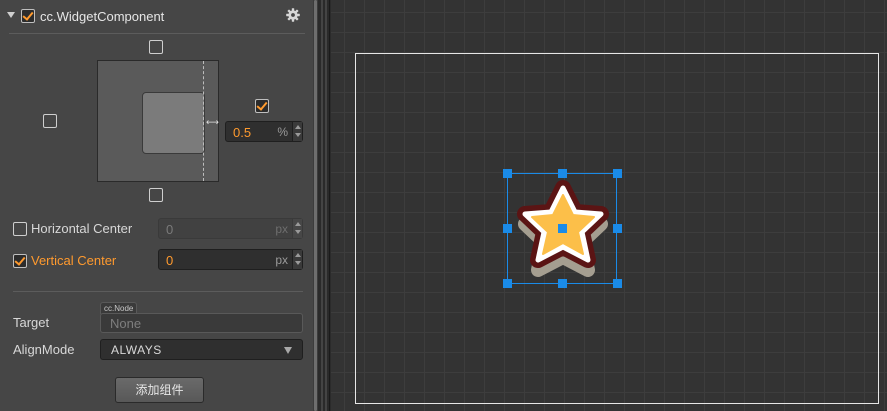 This screenshot has width=887, height=411. Describe the element at coordinates (102, 16) in the screenshot. I see `component-title: cc.WidgetComponent` at that location.